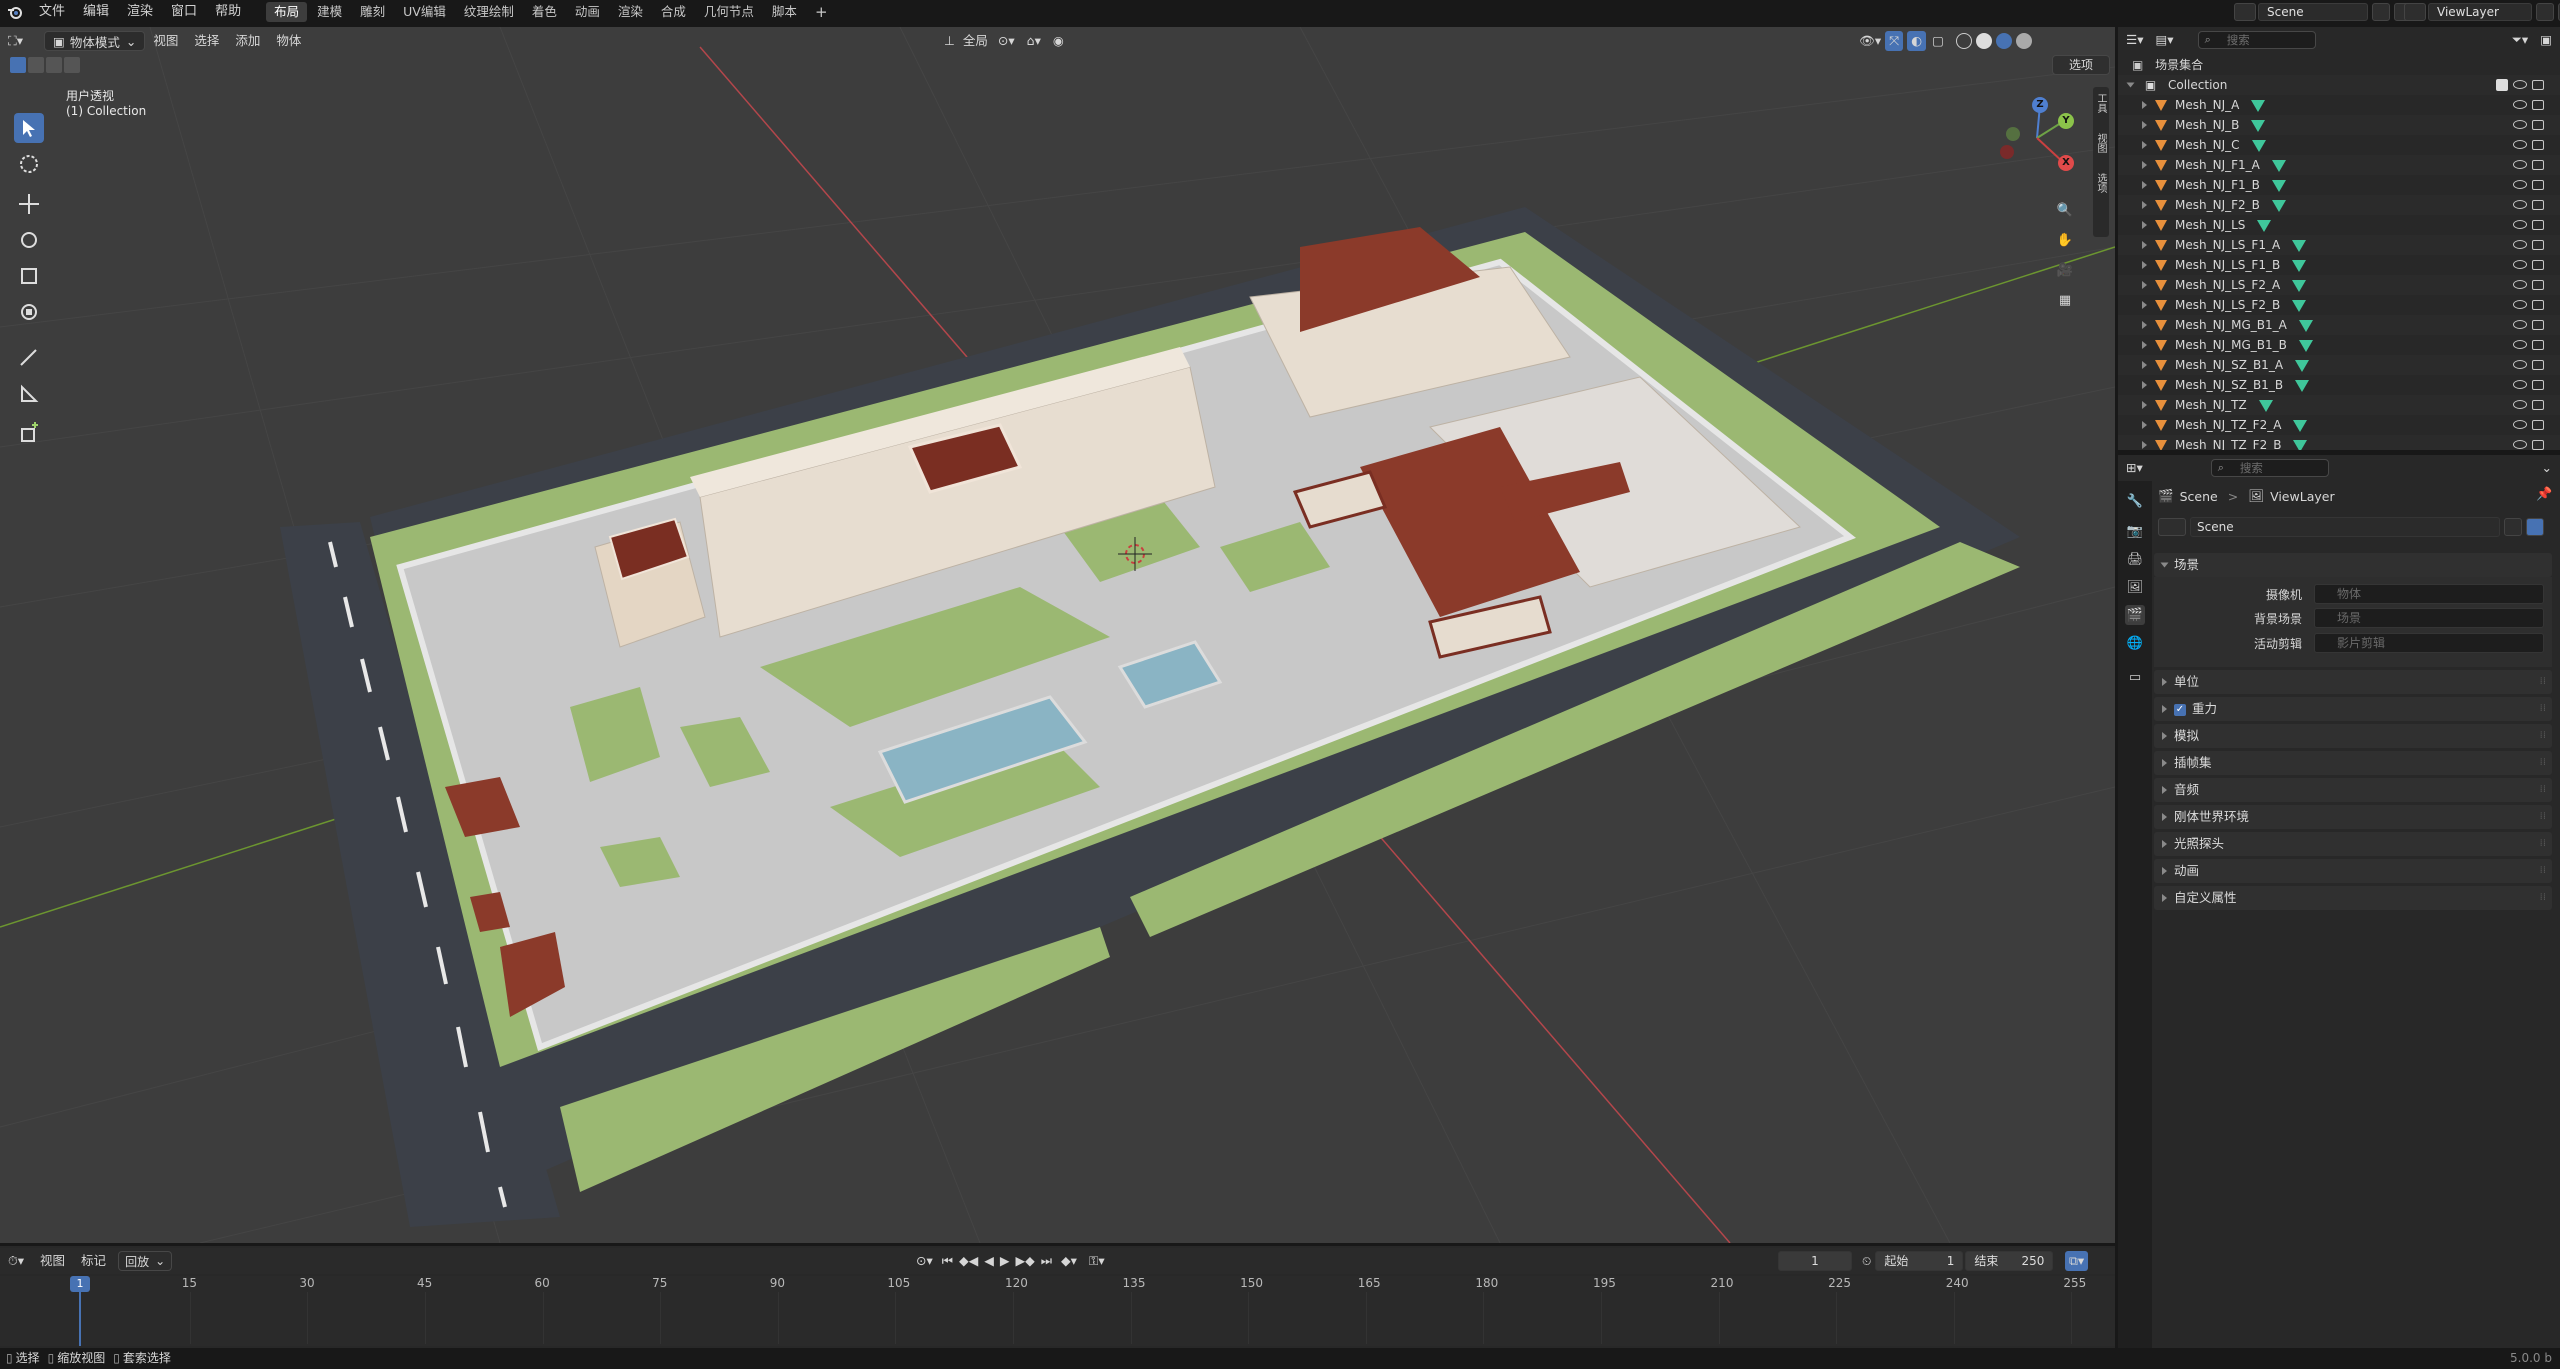 The image size is (2560, 1369). I want to click on render-tab-icon: 📷, so click(2135, 531).